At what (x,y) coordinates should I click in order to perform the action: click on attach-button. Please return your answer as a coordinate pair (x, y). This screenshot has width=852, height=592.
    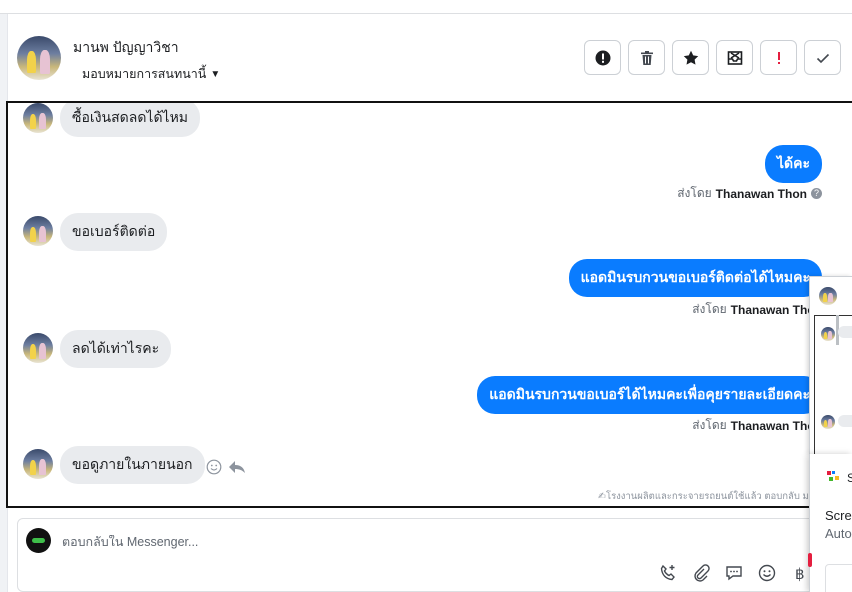
    Looking at the image, I should click on (701, 573).